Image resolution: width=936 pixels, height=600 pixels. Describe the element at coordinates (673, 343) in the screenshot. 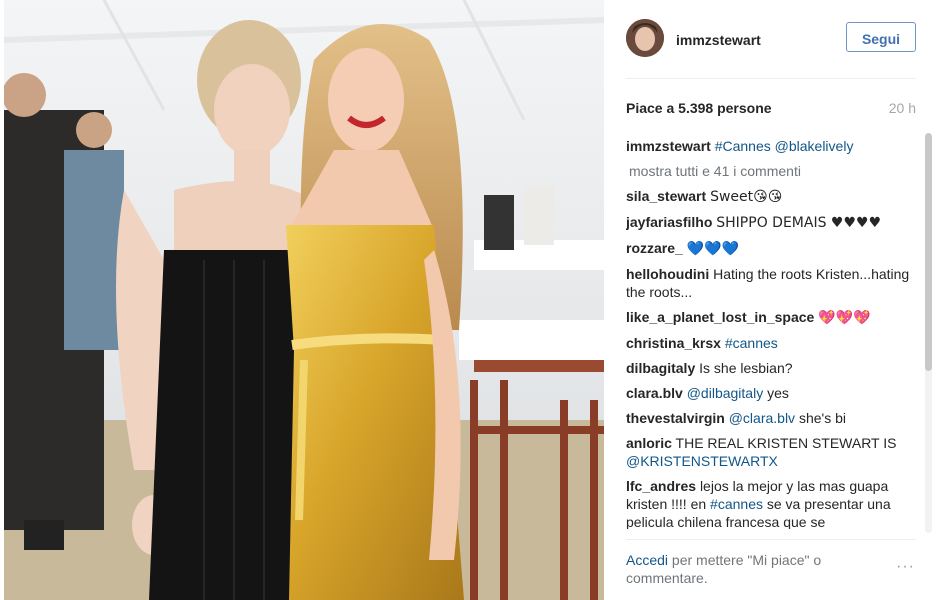

I see `comment-username: christina_krsx` at that location.